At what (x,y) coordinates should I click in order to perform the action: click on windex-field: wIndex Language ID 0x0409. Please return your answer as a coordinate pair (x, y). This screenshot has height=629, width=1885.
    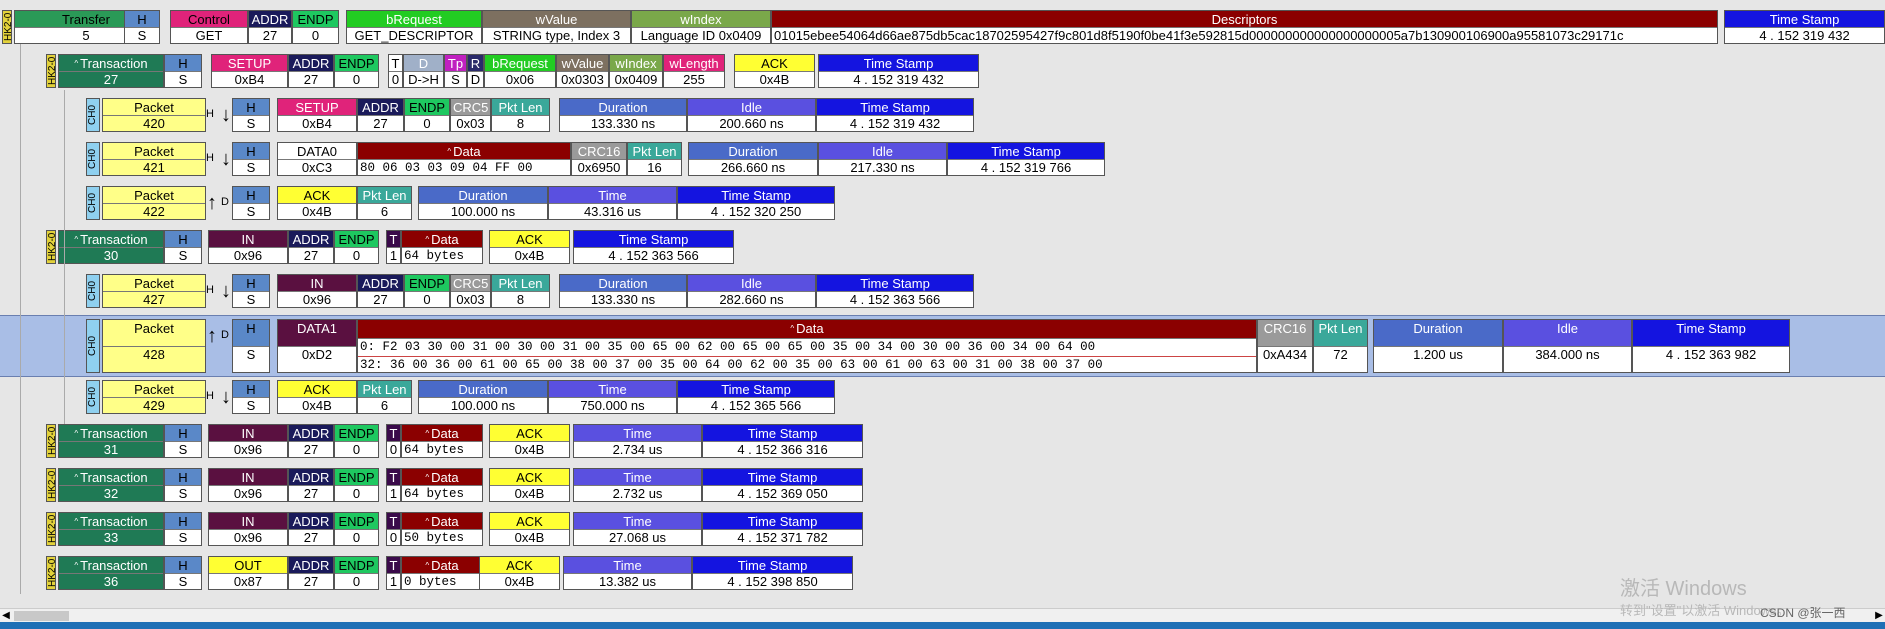
    Looking at the image, I should click on (701, 27).